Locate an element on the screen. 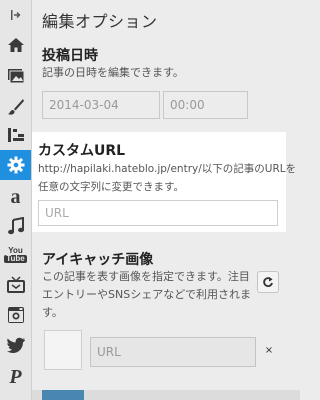 The width and height of the screenshot is (320, 400). twitter-icon is located at coordinates (15, 345).